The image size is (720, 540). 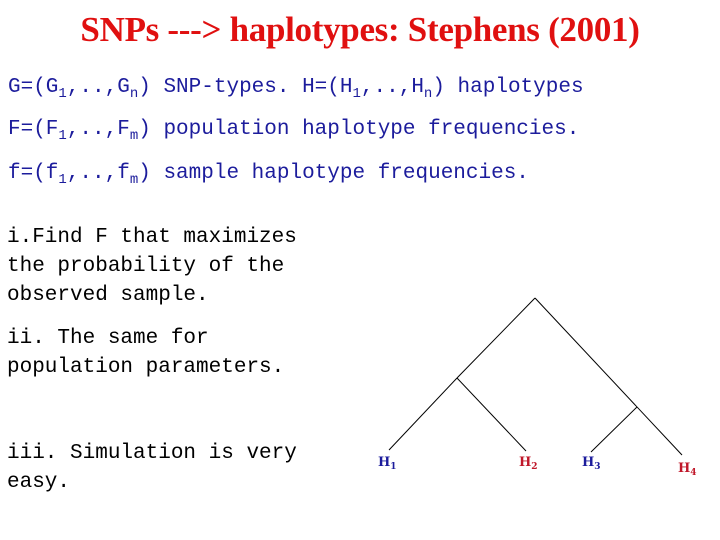 What do you see at coordinates (423, 414) in the screenshot?
I see `branch-h1` at bounding box center [423, 414].